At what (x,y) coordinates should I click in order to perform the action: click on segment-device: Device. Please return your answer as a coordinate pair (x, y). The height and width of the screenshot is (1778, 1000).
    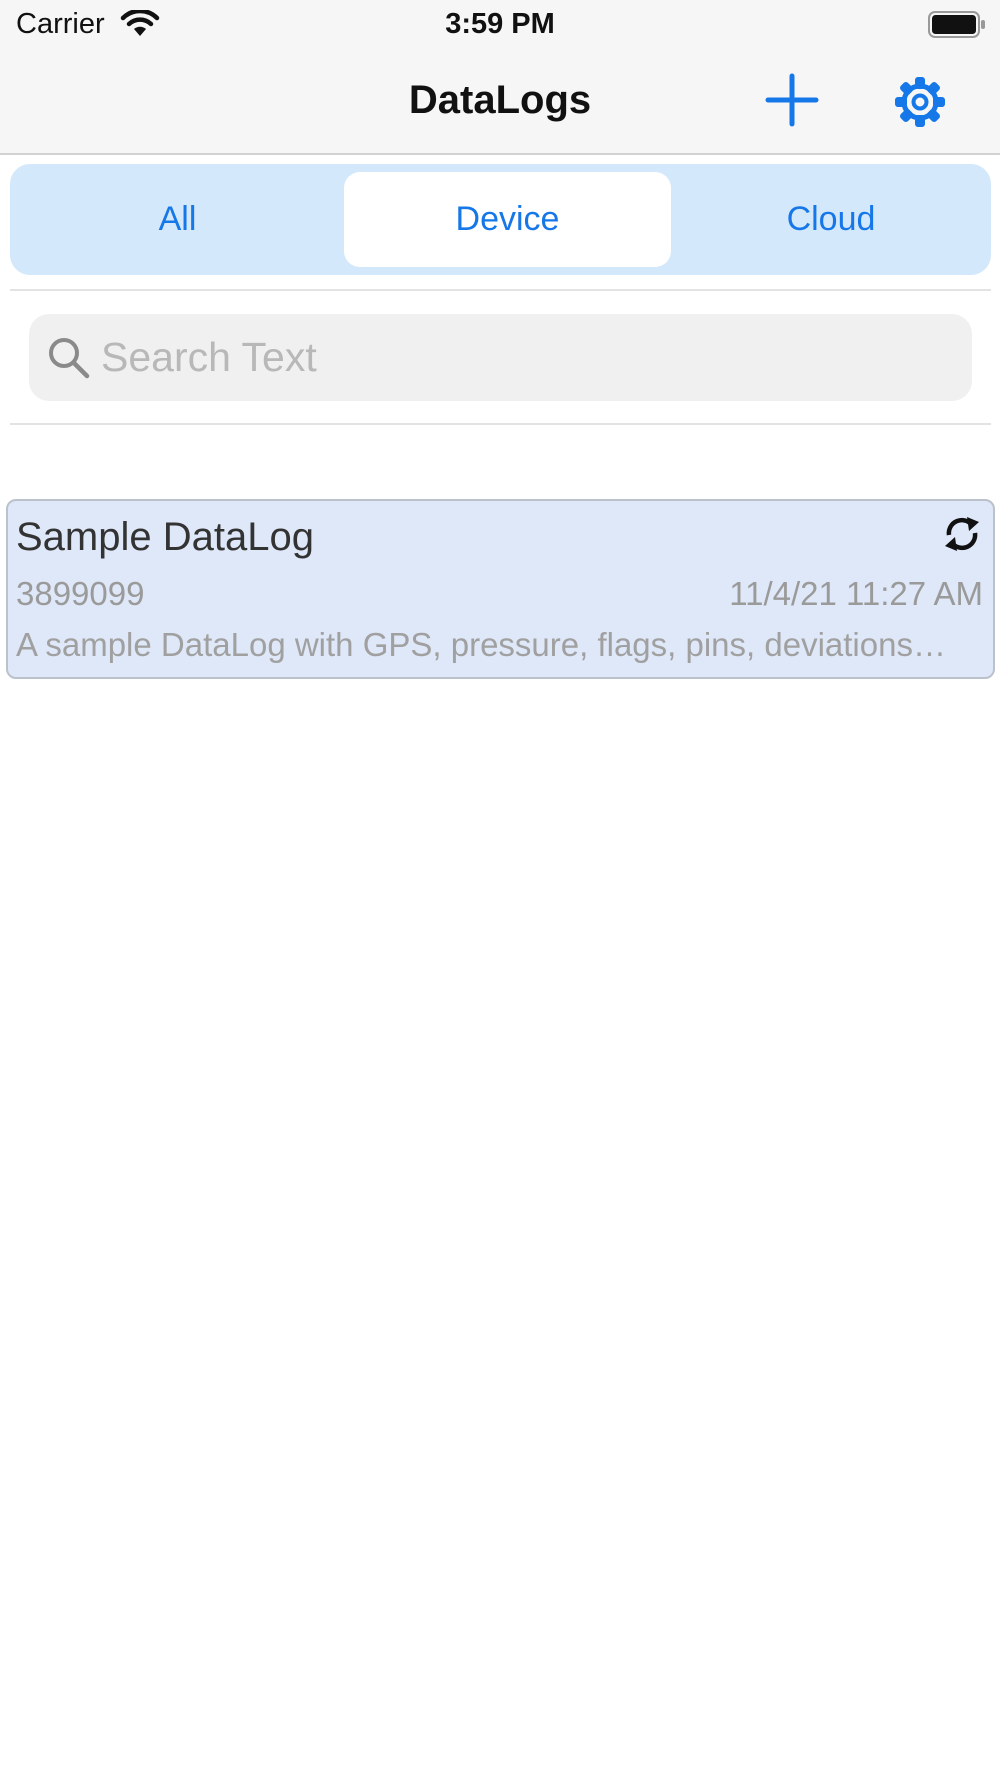
    Looking at the image, I should click on (507, 219).